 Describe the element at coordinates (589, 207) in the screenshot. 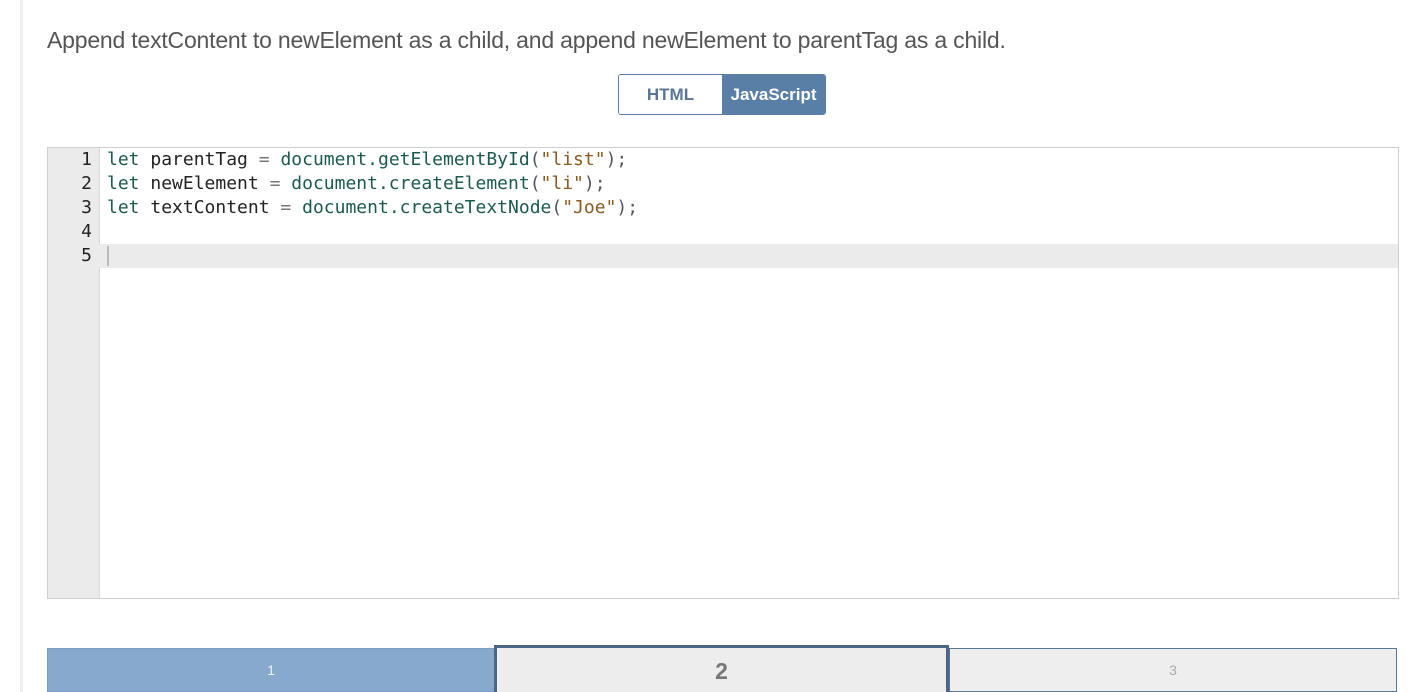

I see `string-token: "Joe"` at that location.